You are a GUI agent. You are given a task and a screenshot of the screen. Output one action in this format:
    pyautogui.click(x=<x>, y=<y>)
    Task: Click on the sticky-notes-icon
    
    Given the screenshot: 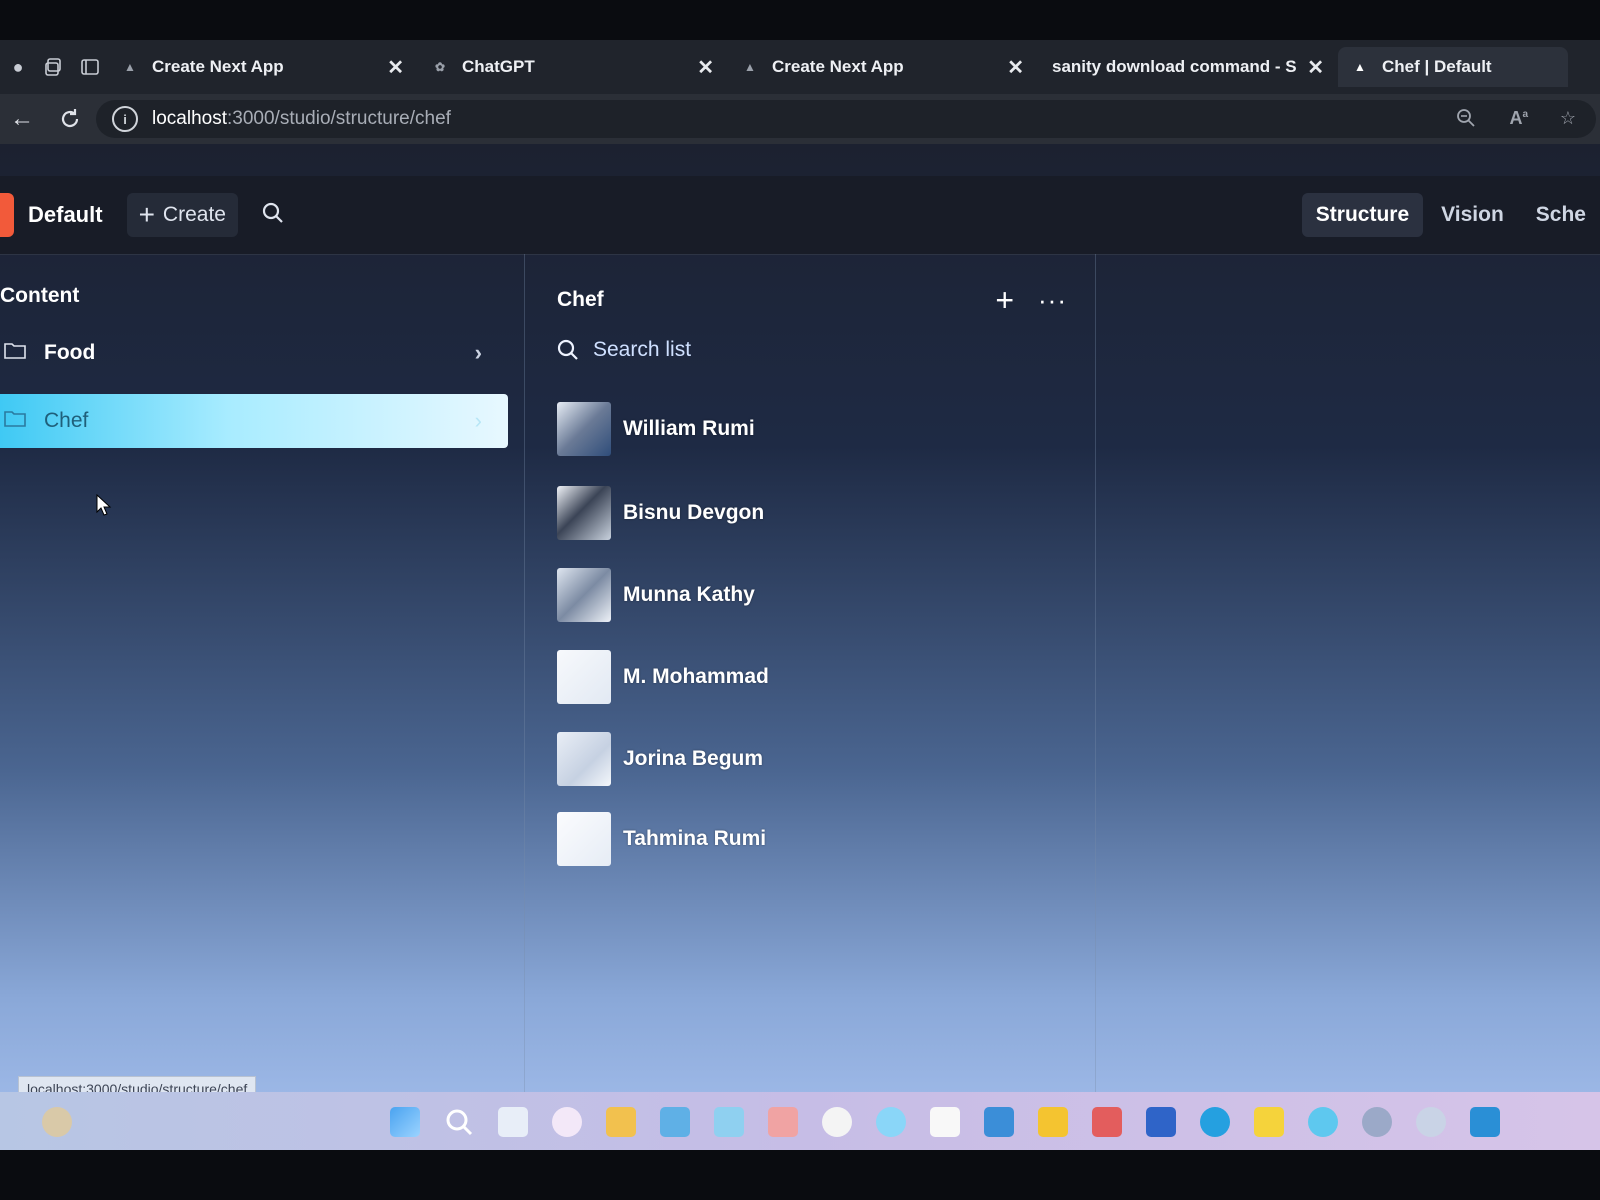 What is the action you would take?
    pyautogui.click(x=1269, y=1122)
    